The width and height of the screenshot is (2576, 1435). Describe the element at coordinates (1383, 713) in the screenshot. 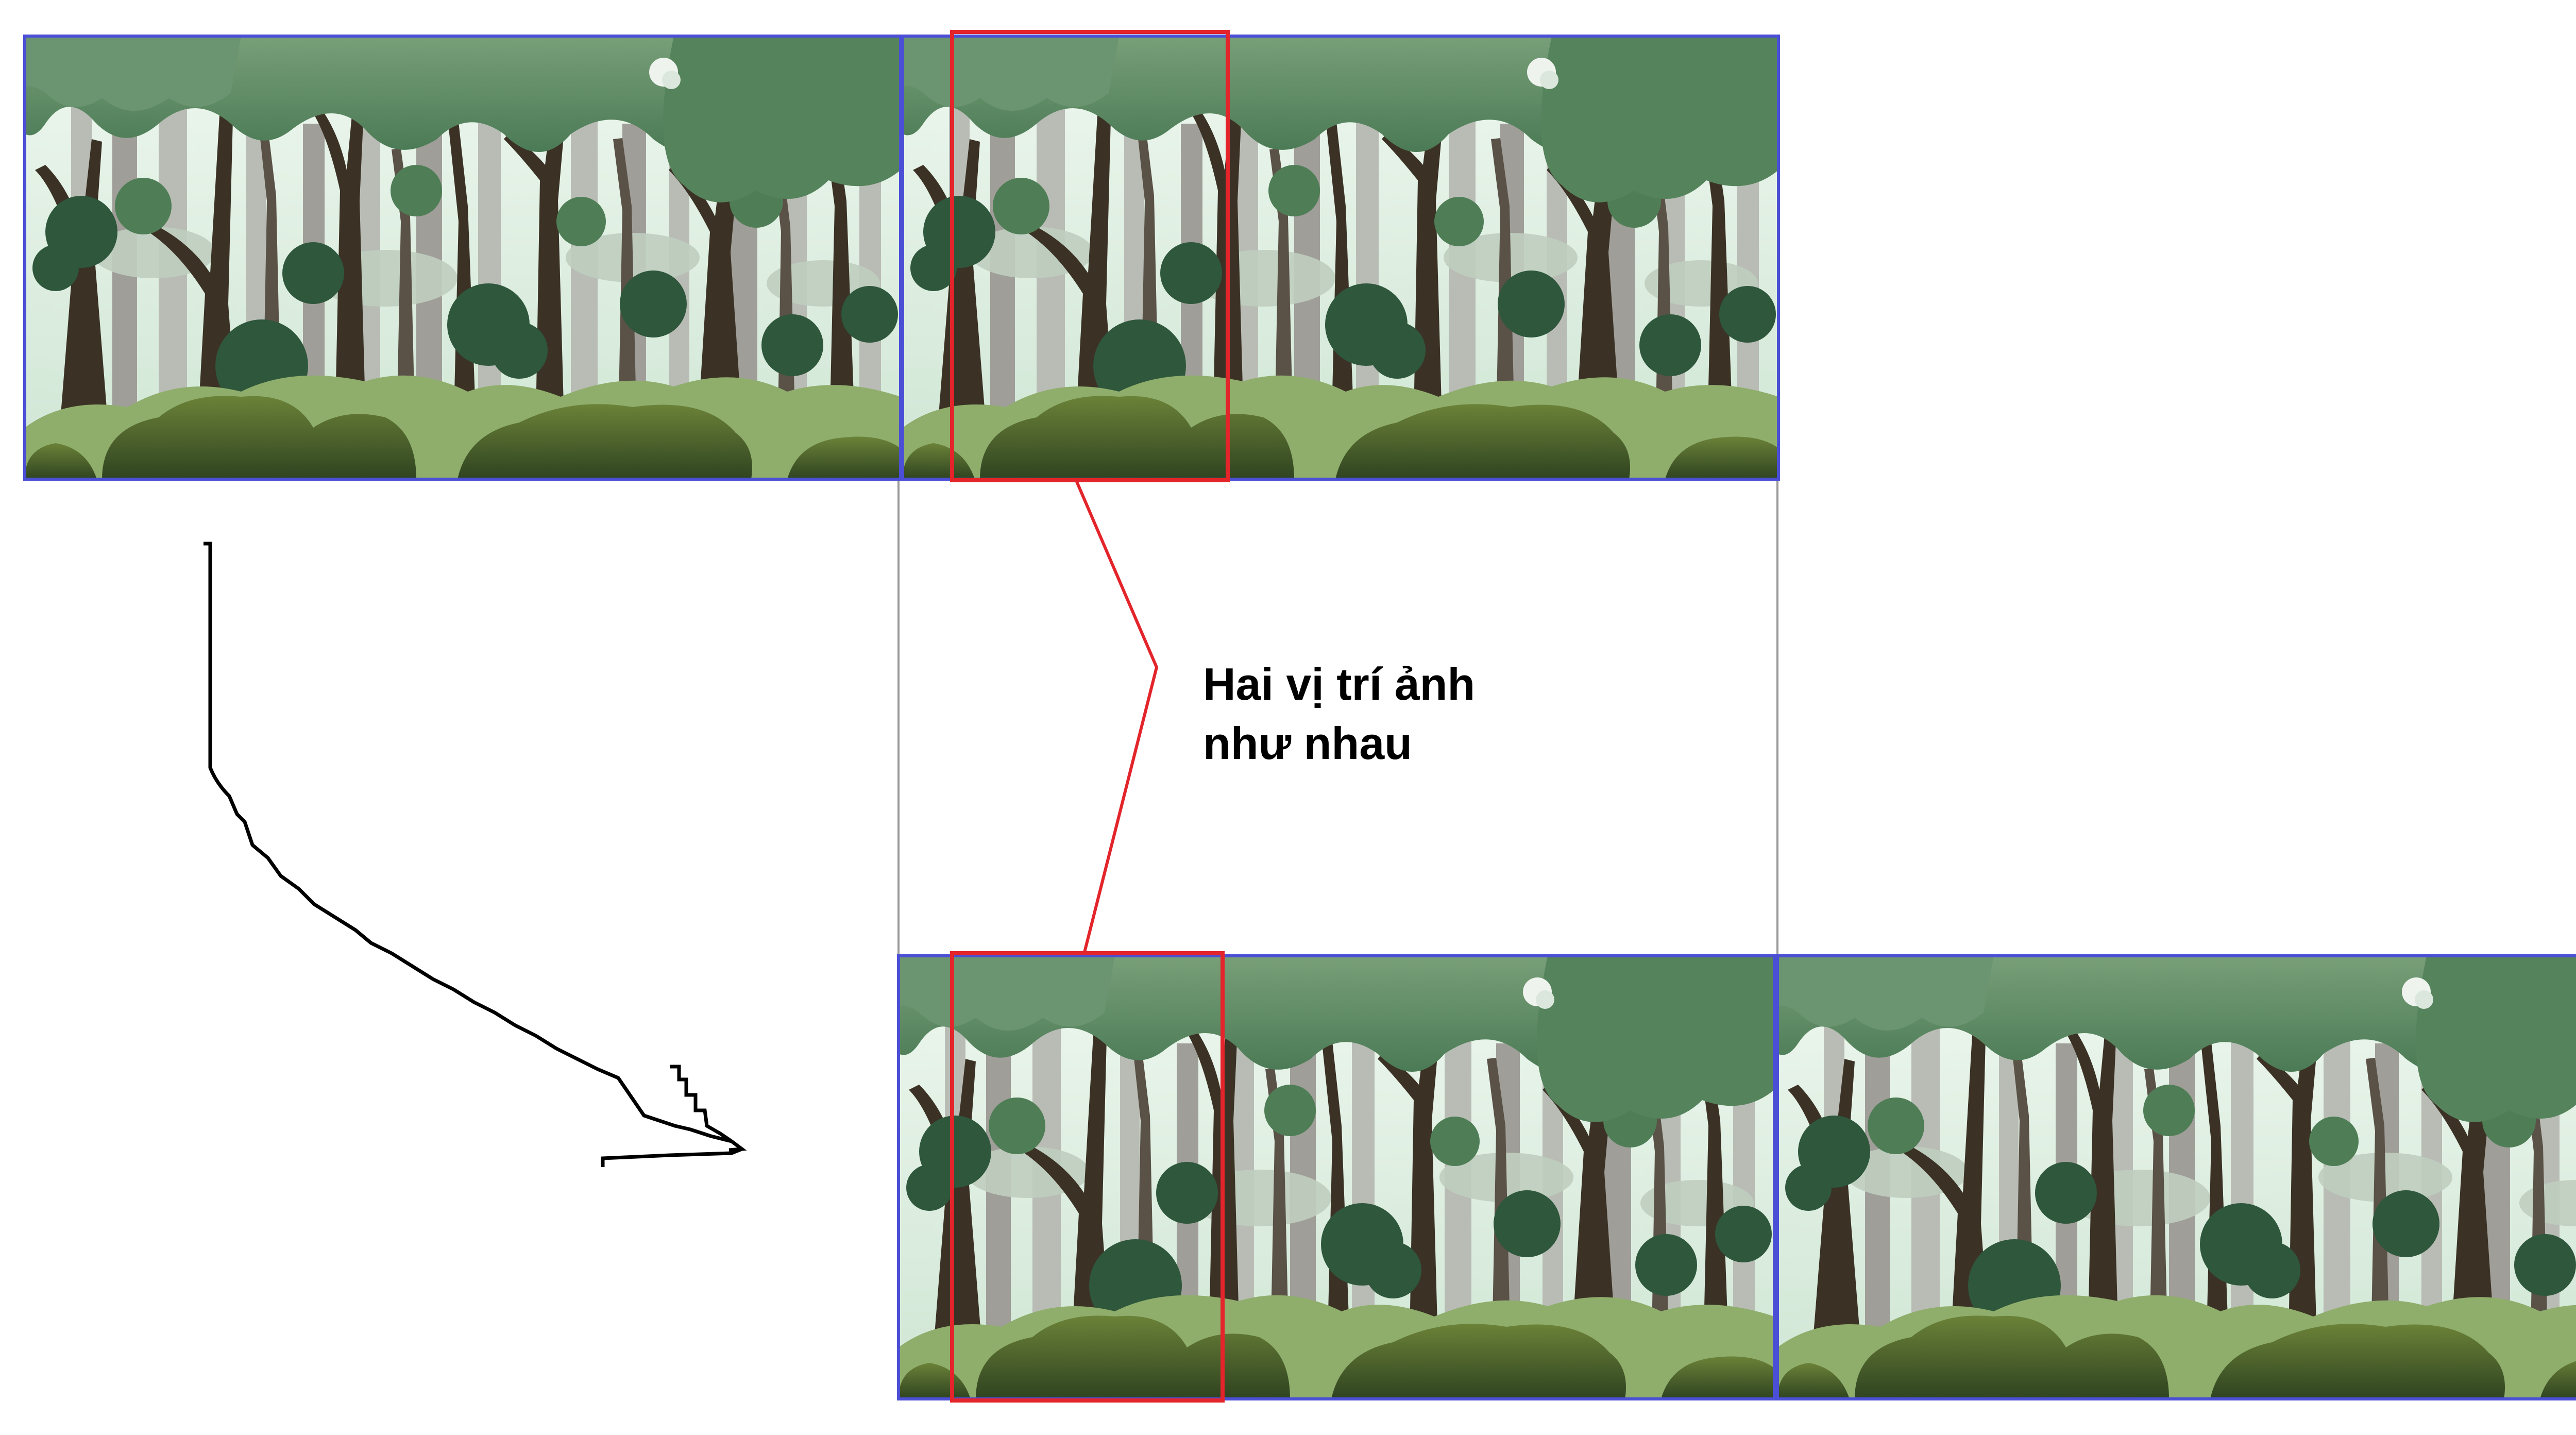

I see `annotation-caption: Hai vị trí ảnh như nhau` at that location.